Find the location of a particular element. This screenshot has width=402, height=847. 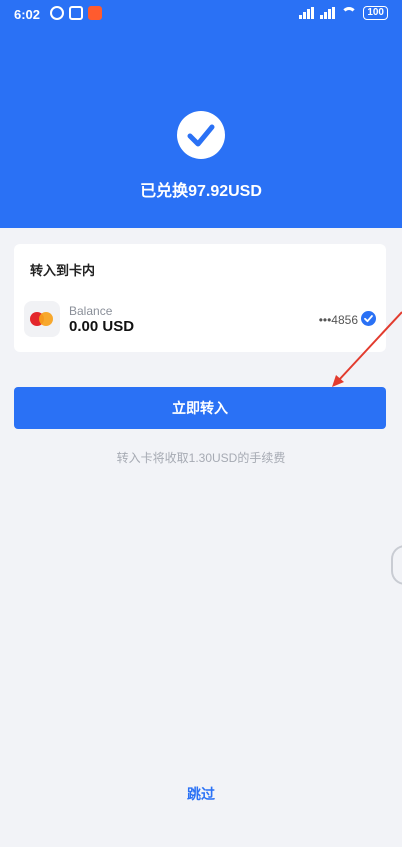

exchange-success-title: 已兑换97.92USD is located at coordinates (201, 191).